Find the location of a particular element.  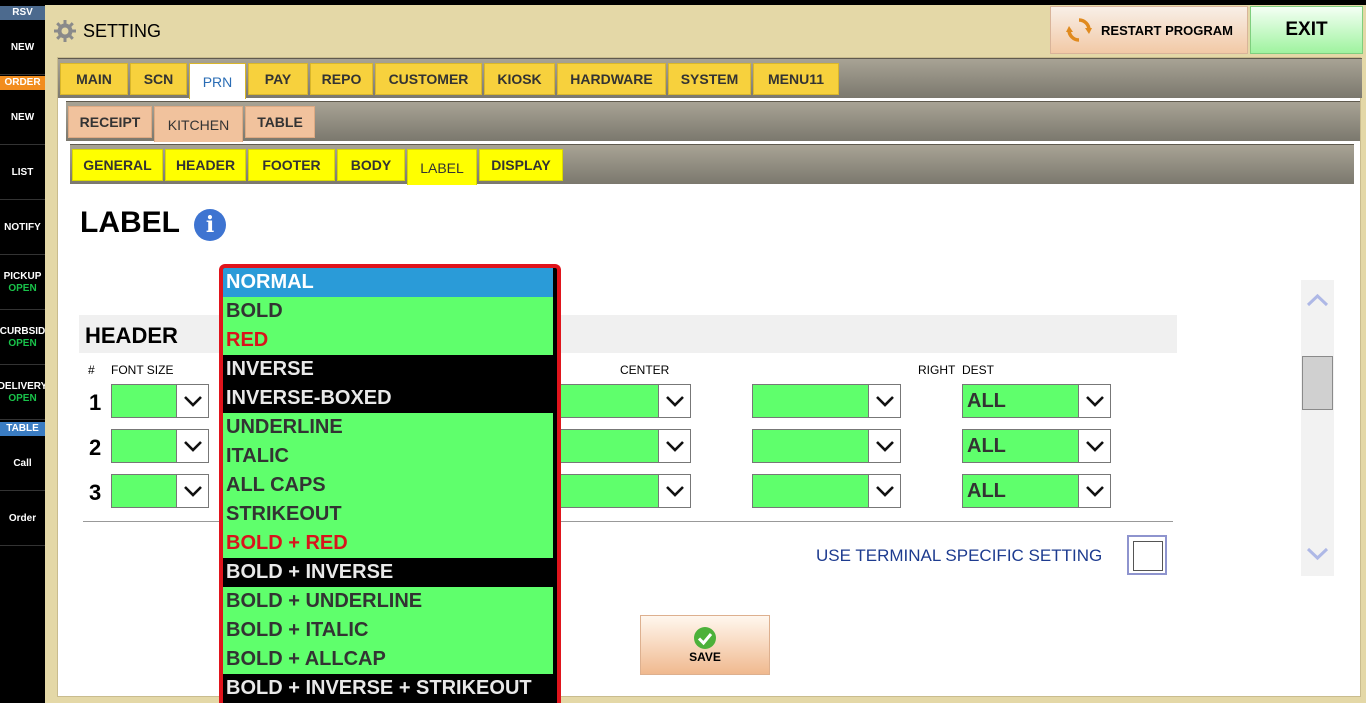

sidebar-item-order-new: NEW is located at coordinates (22, 118).